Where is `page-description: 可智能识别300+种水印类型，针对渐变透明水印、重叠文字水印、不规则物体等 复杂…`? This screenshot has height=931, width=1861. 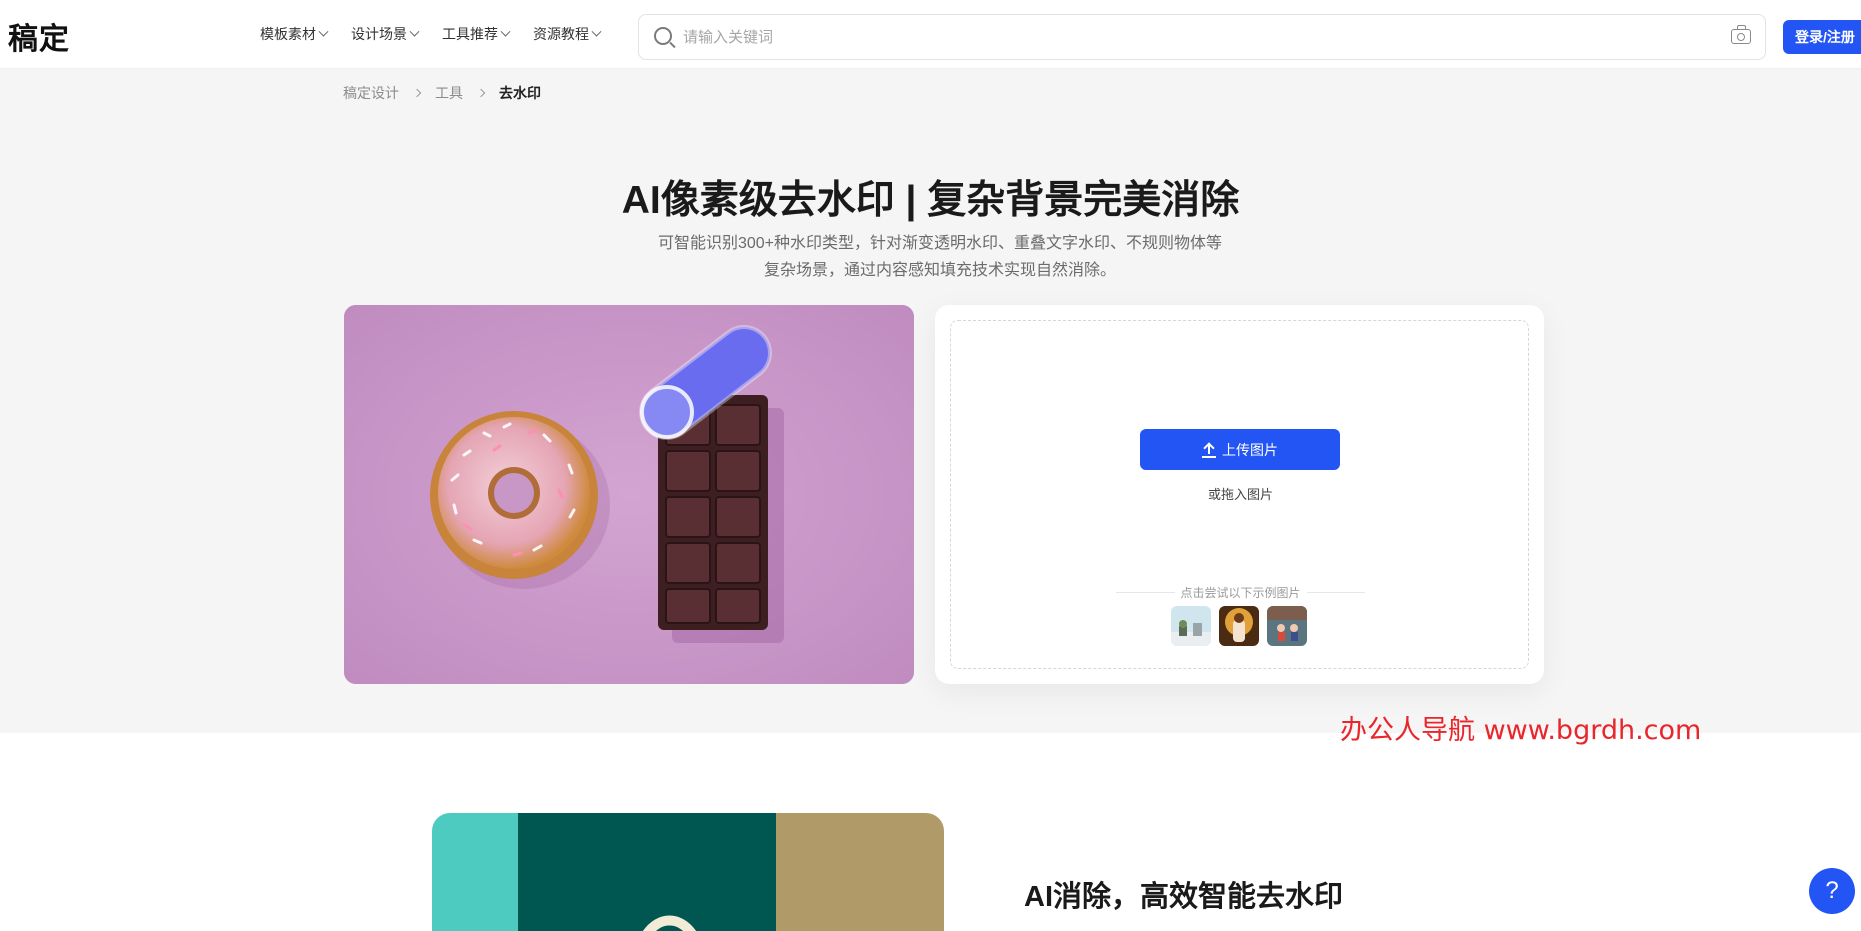
page-description: 可智能识别300+种水印类型，针对渐变透明水印、重叠文字水印、不规则物体等 复杂… is located at coordinates (940, 257).